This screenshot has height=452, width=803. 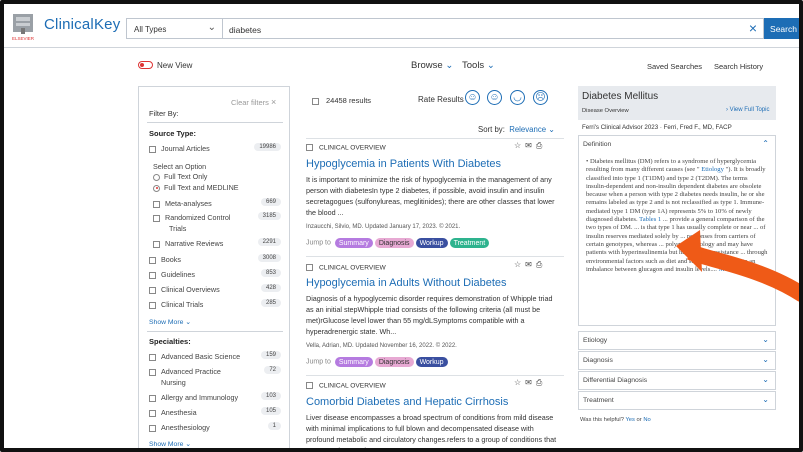 I want to click on diagnosis-heading: Diagnosis, so click(x=598, y=360).